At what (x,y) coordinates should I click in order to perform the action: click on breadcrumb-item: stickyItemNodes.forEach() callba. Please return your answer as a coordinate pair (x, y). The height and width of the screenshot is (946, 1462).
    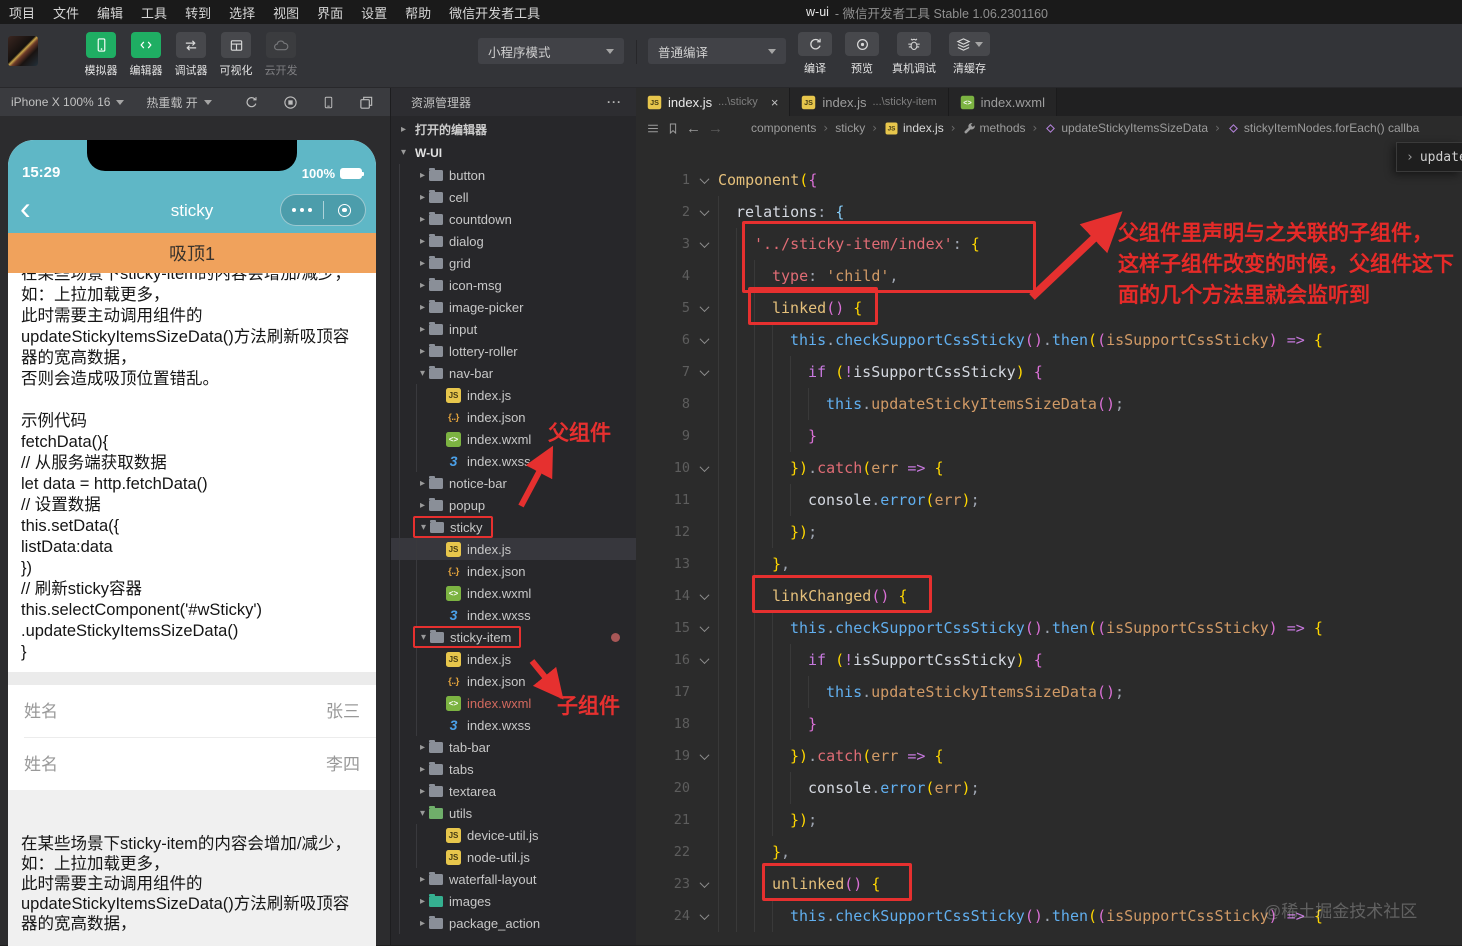
    Looking at the image, I should click on (1323, 128).